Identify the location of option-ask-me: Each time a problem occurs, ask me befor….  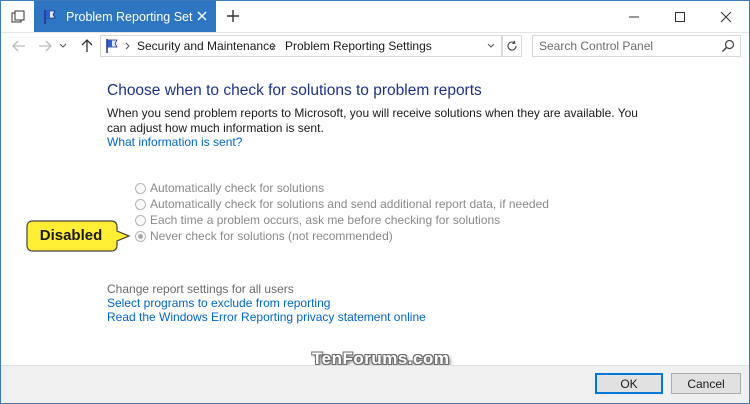
(317, 220).